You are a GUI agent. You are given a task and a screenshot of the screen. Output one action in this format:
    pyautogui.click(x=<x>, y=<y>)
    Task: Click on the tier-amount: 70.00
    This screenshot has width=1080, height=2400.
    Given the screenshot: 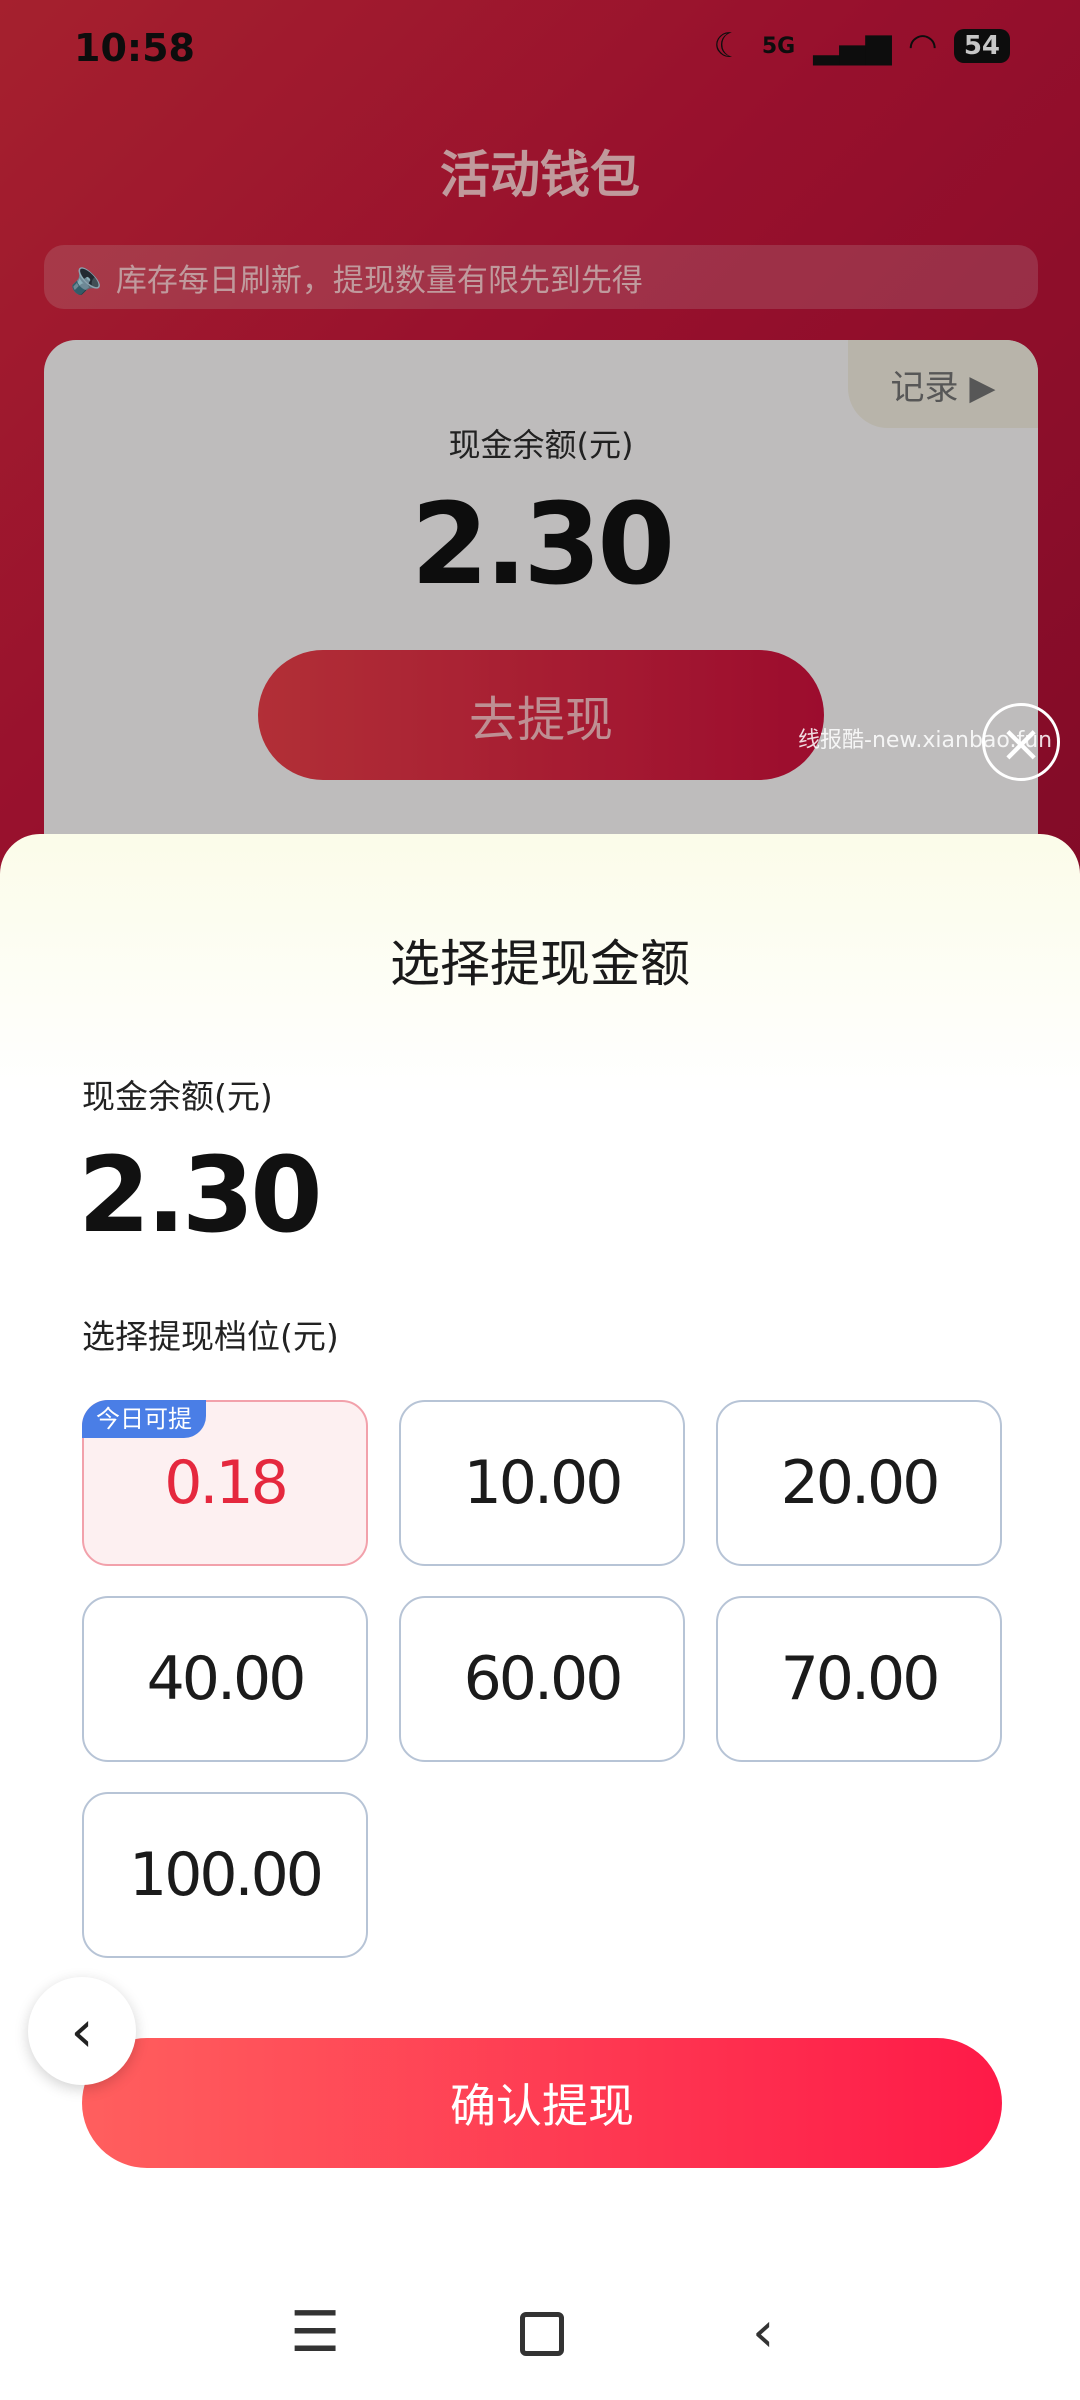 What is the action you would take?
    pyautogui.click(x=860, y=1679)
    